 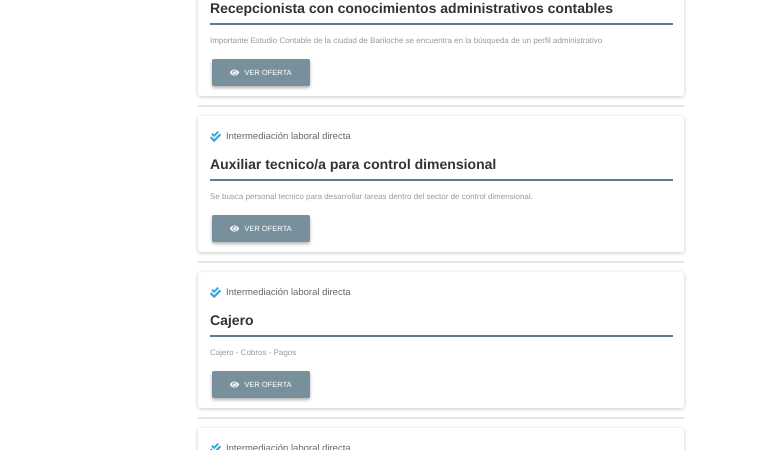 I want to click on offer-description: Importante Estudio Contable de la ciudad de Bariloche se encuentra en la búsqueda de un perfil administrativo, so click(x=406, y=41).